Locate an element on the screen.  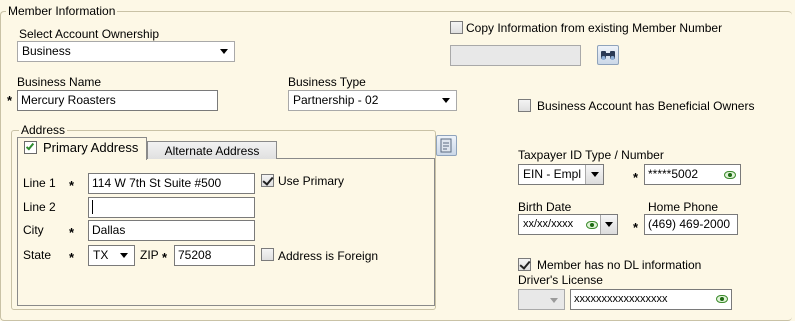
use-primary-checkbox is located at coordinates (267, 180).